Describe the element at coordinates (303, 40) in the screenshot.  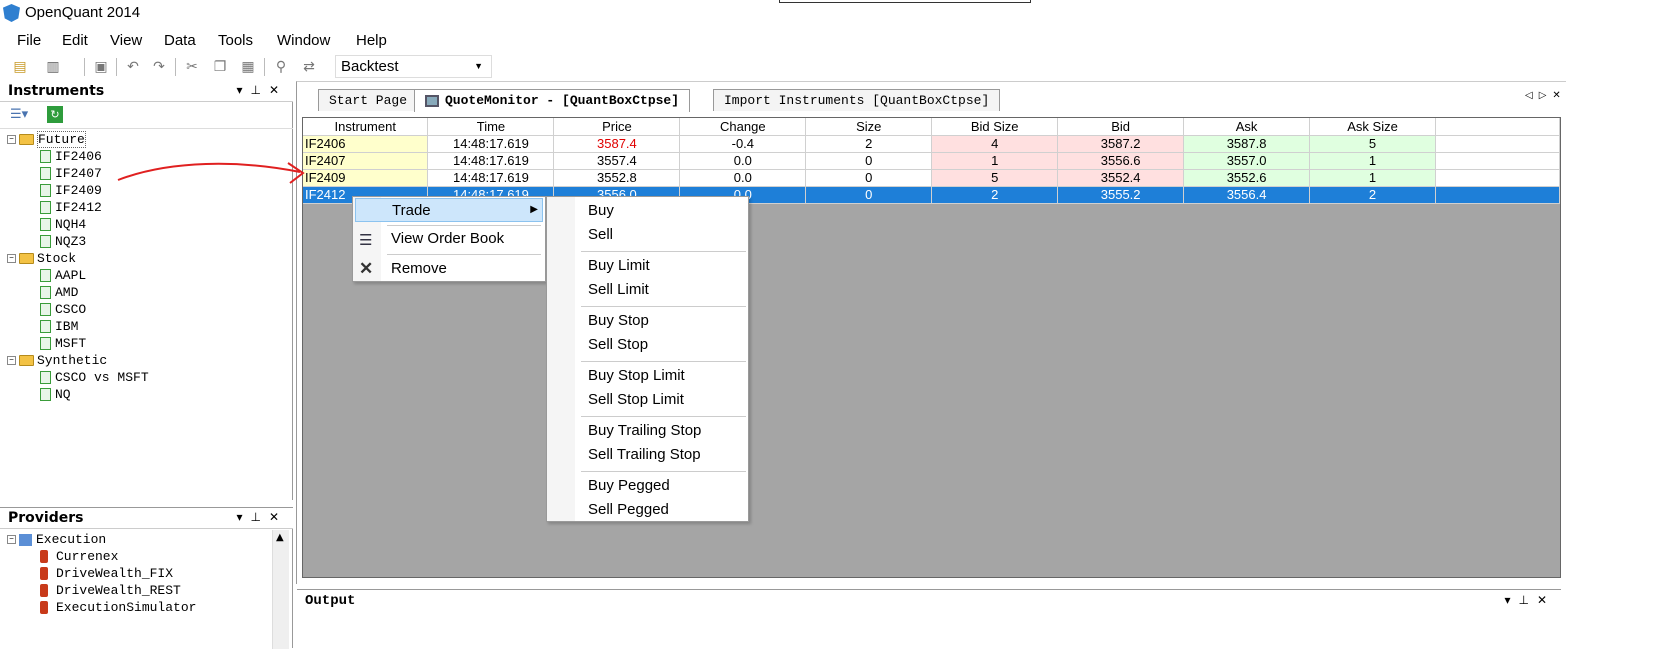
I see `menu-window: Window` at that location.